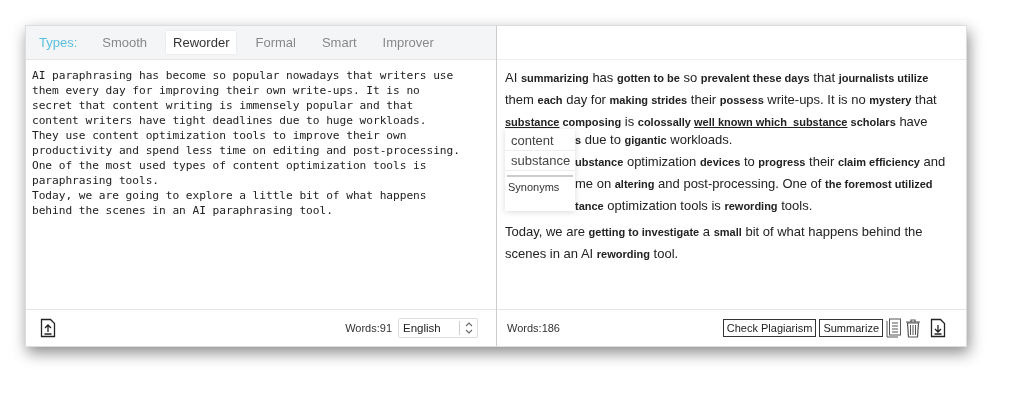 Image resolution: width=1024 pixels, height=403 pixels. Describe the element at coordinates (769, 328) in the screenshot. I see `action-button: Check Plagiarism` at that location.